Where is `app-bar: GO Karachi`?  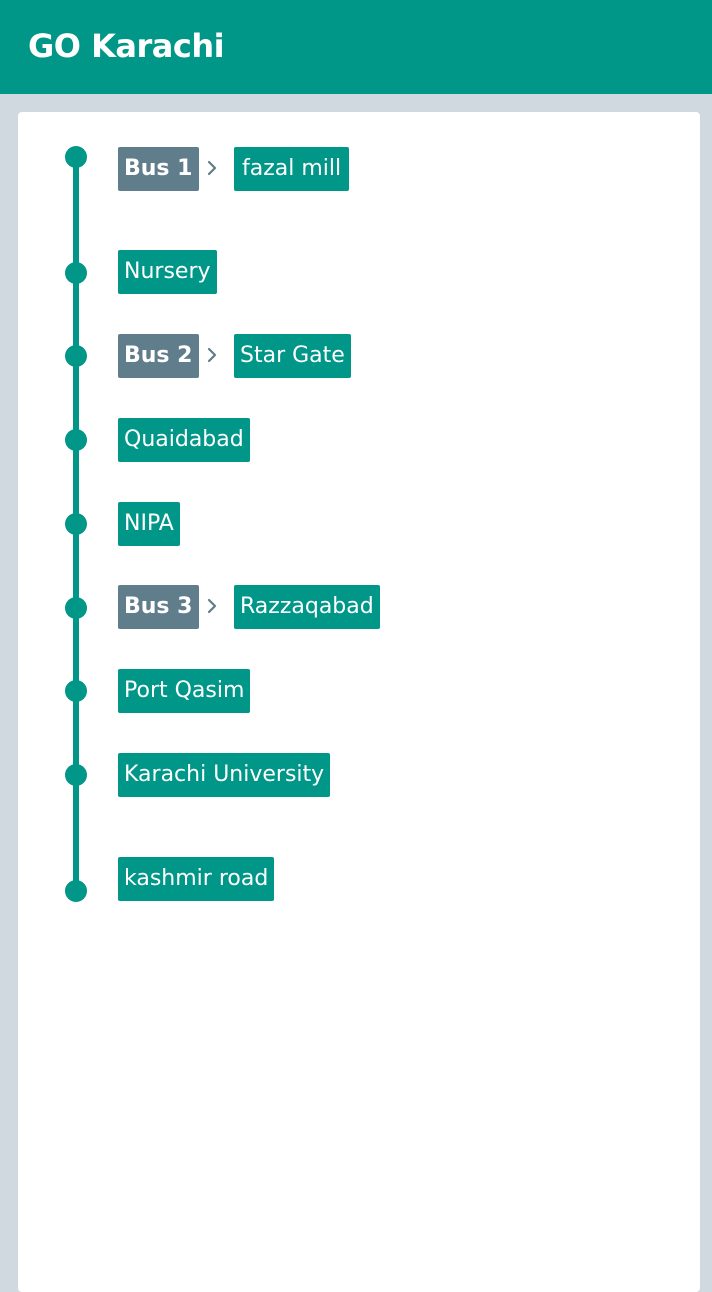 app-bar: GO Karachi is located at coordinates (356, 47).